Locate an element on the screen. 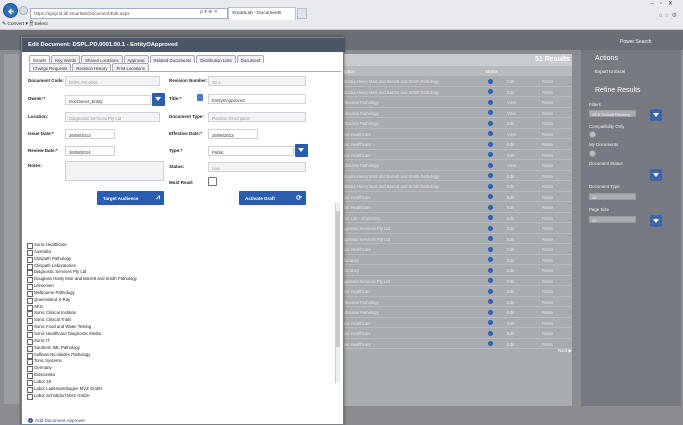 The width and height of the screenshot is (683, 425). approver-tree-item: Diagnostic Services Pty Ltd is located at coordinates (182, 273).